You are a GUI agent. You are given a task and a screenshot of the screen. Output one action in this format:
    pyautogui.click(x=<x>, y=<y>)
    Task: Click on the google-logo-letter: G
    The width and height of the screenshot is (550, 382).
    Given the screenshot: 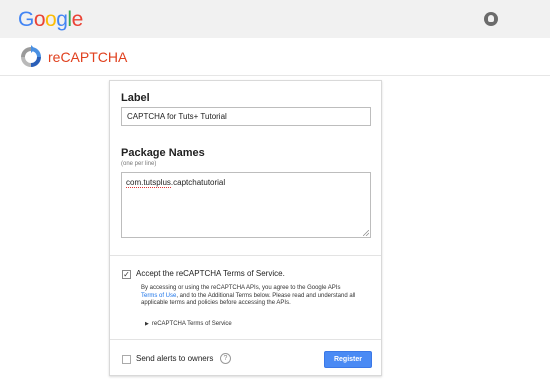 What is the action you would take?
    pyautogui.click(x=26, y=19)
    